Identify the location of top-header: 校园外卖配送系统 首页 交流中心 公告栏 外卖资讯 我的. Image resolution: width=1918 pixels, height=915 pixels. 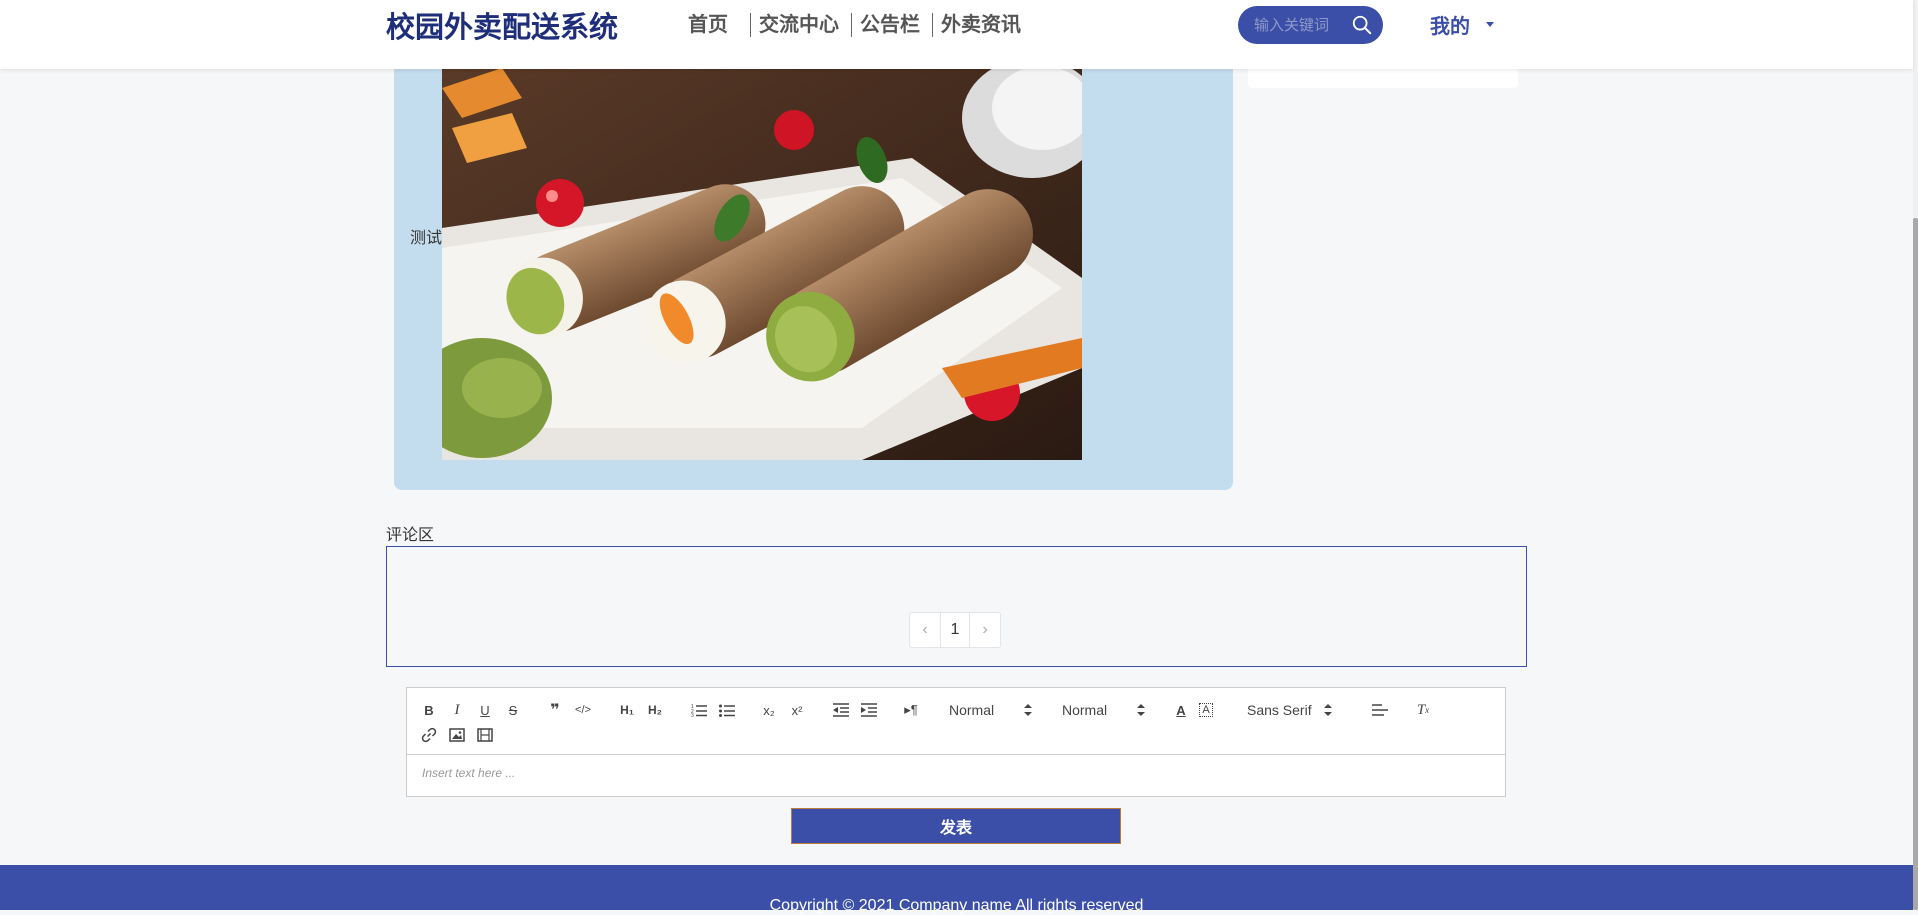
(956, 34).